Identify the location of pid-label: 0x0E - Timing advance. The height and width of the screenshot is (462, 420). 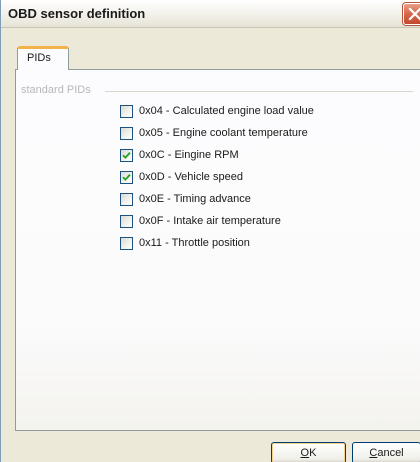
(195, 199).